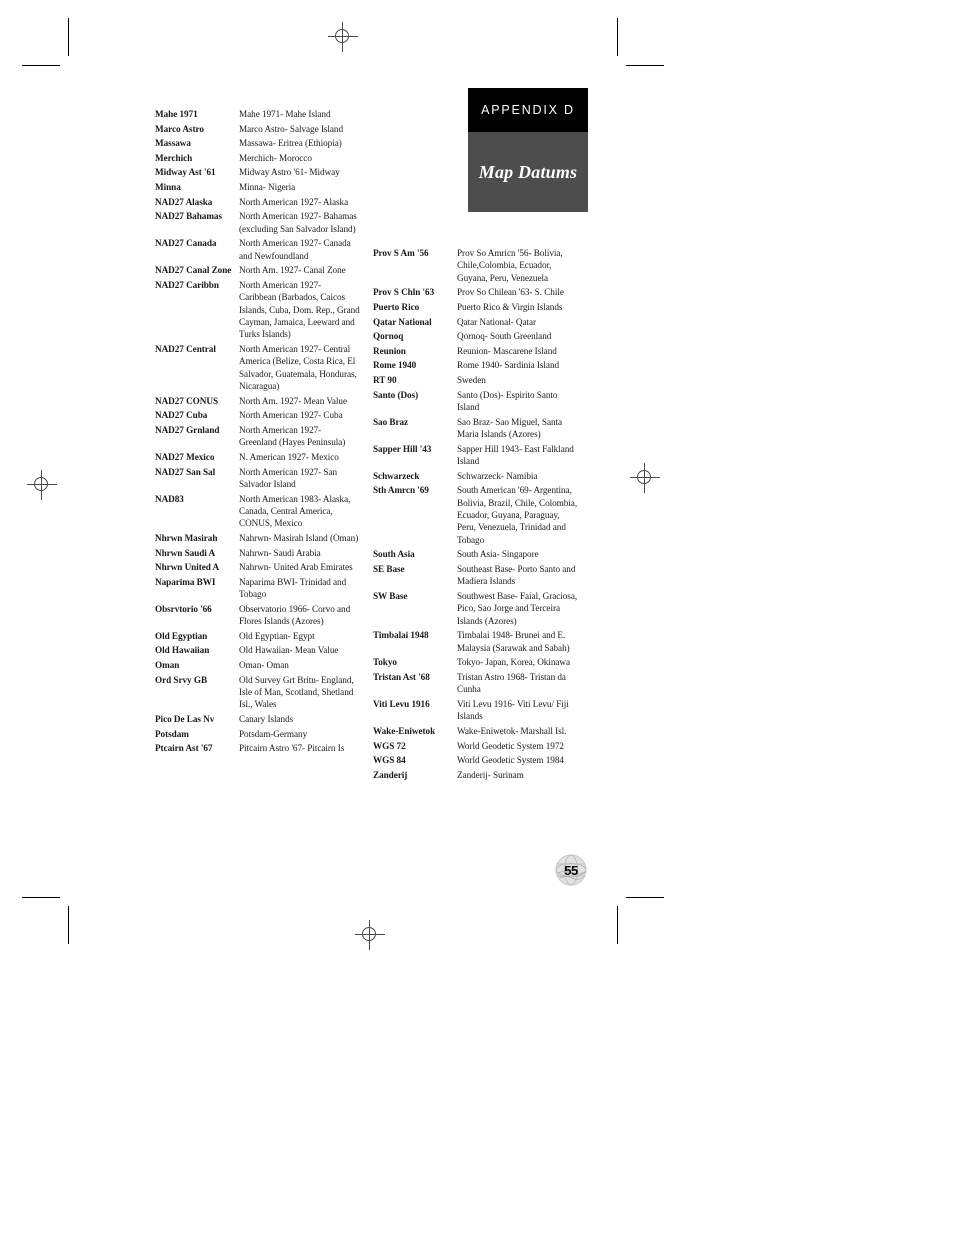 Image resolution: width=954 pixels, height=1235 pixels. I want to click on datum-term: Marco Astro, so click(179, 128).